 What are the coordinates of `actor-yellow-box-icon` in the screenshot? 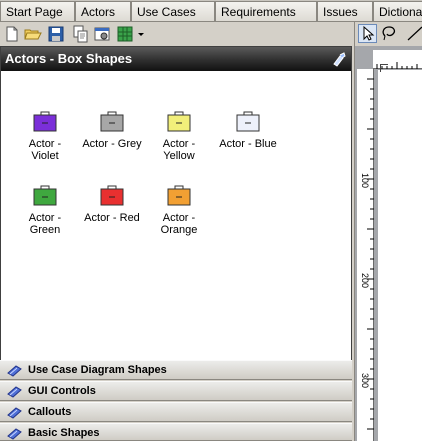 It's located at (179, 122).